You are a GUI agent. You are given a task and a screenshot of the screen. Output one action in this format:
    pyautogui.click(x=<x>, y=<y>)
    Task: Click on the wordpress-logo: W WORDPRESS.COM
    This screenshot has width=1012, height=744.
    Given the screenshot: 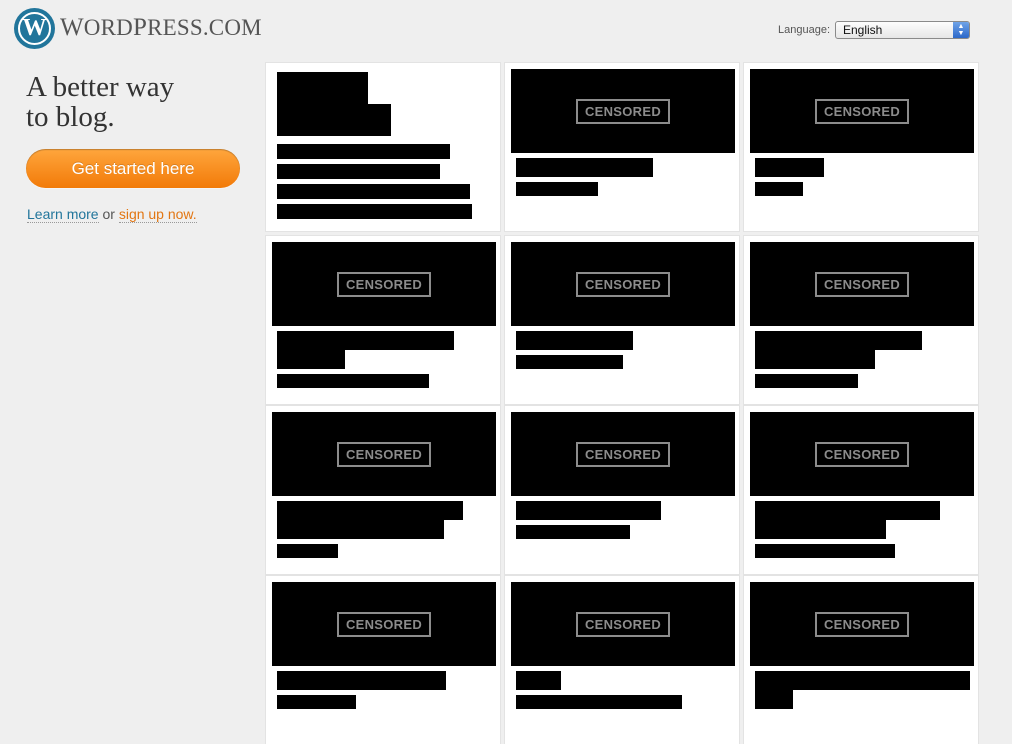 What is the action you would take?
    pyautogui.click(x=138, y=28)
    